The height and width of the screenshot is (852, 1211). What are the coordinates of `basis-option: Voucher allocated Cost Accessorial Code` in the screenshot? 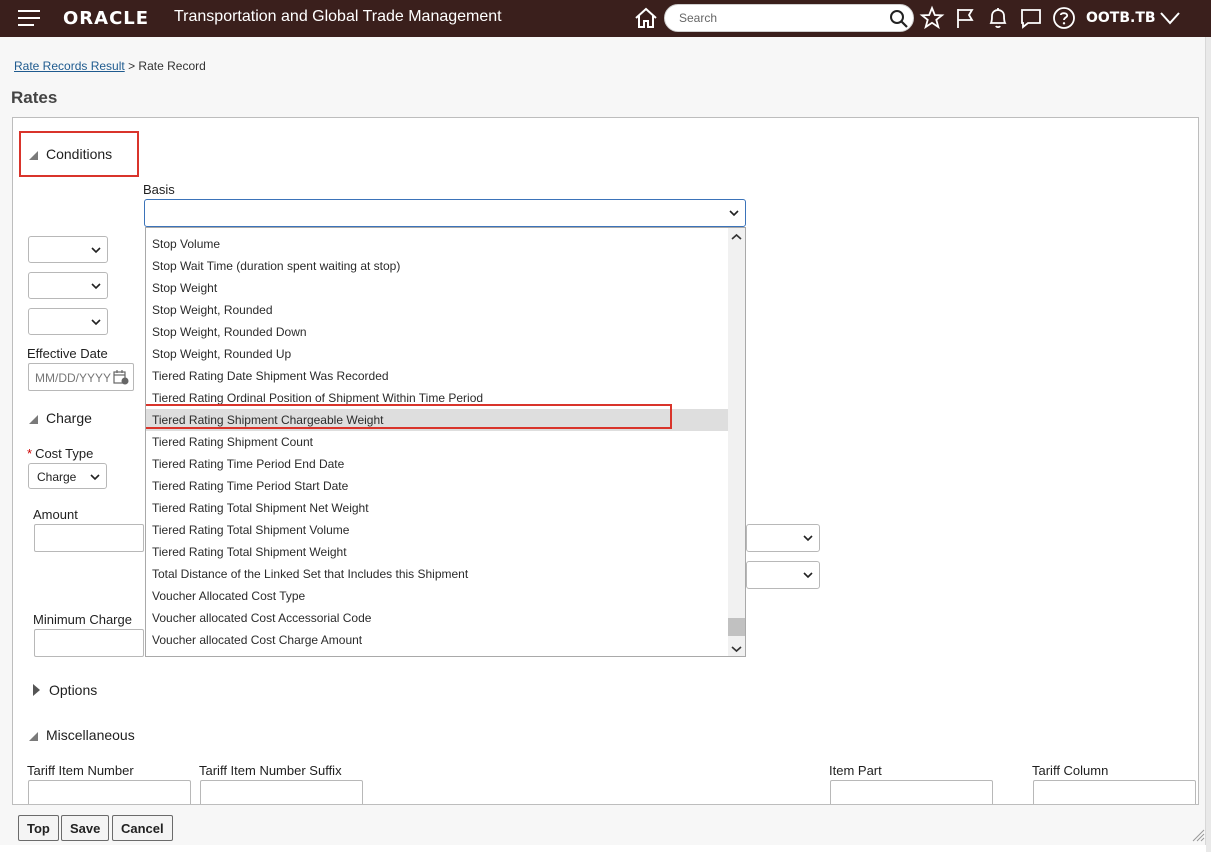 It's located at (437, 618).